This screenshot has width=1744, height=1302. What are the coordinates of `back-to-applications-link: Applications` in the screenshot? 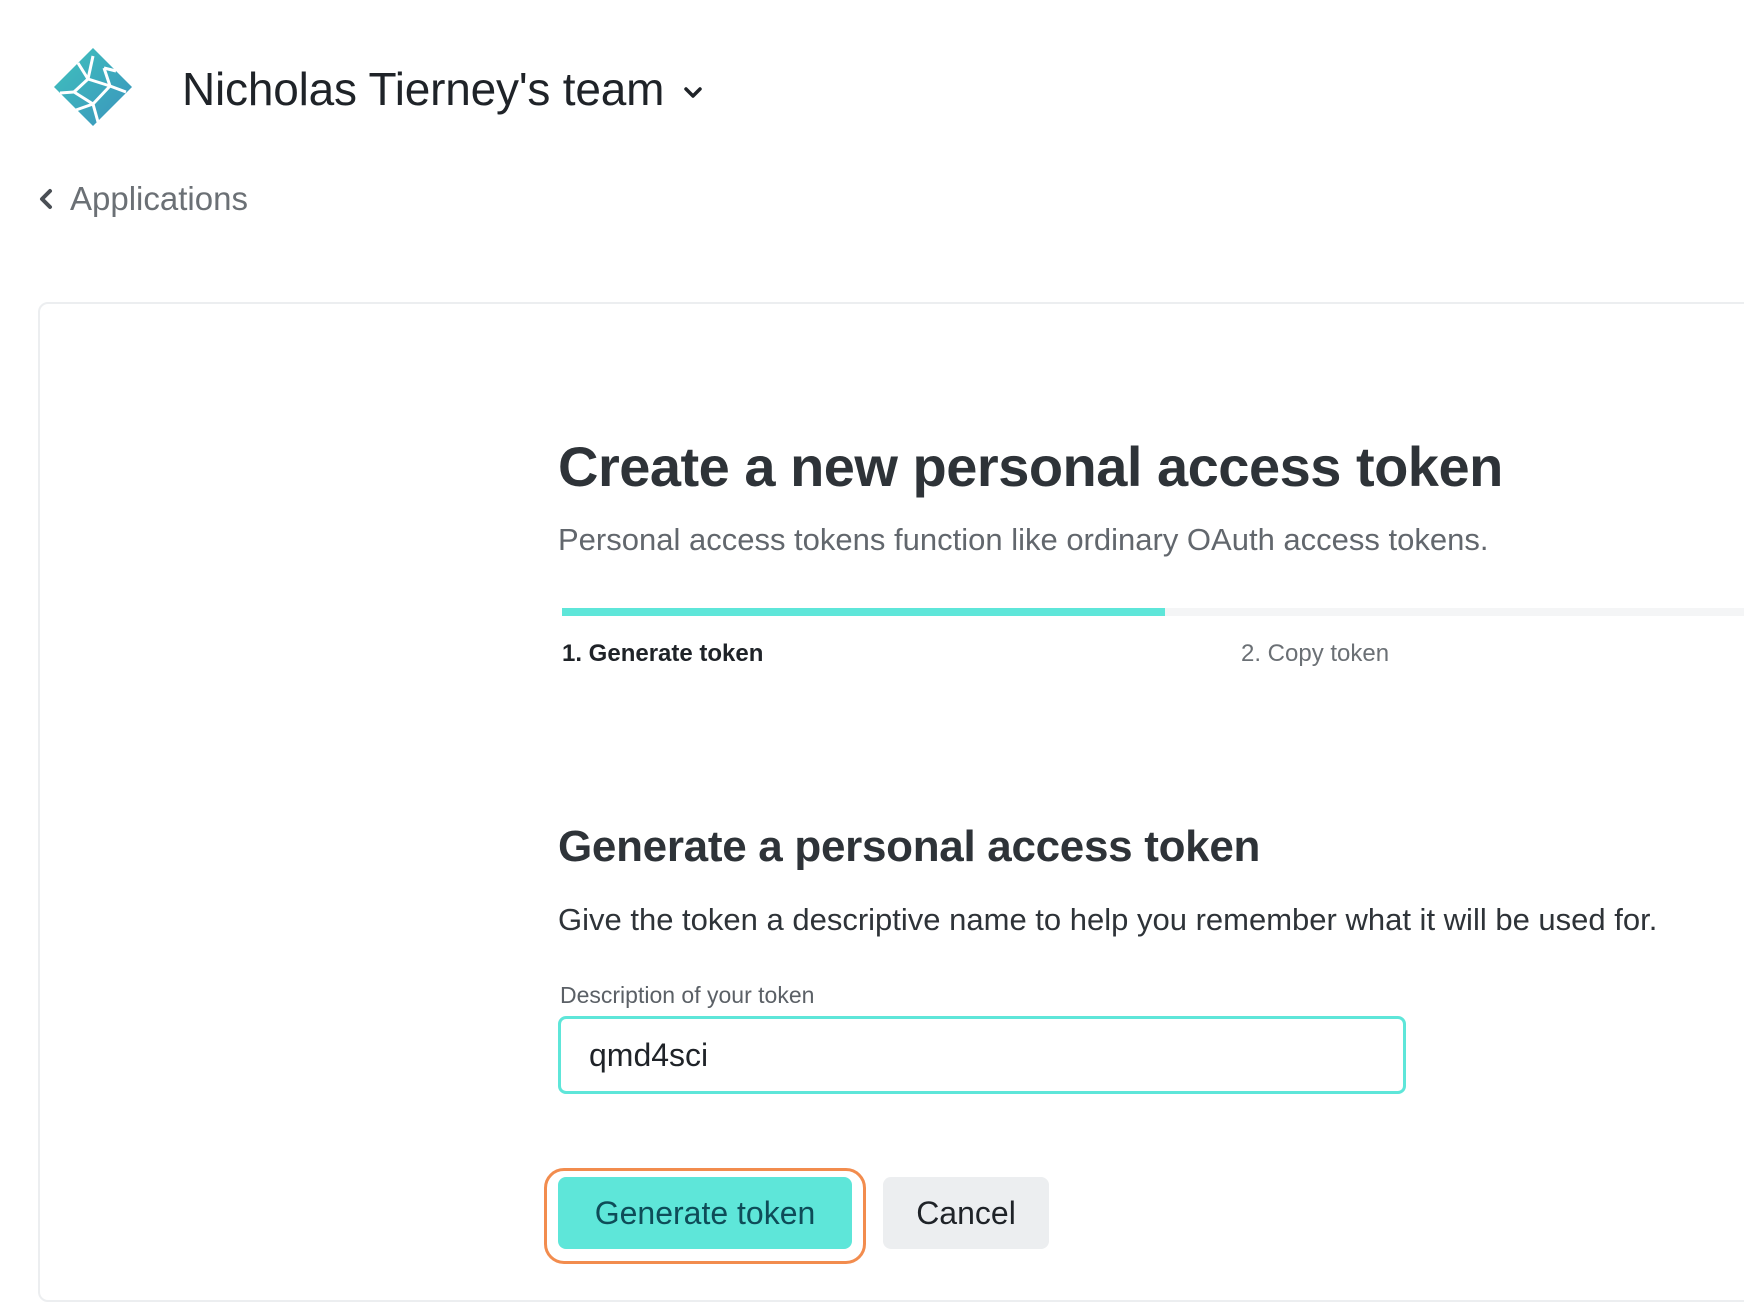 It's located at (142, 199).